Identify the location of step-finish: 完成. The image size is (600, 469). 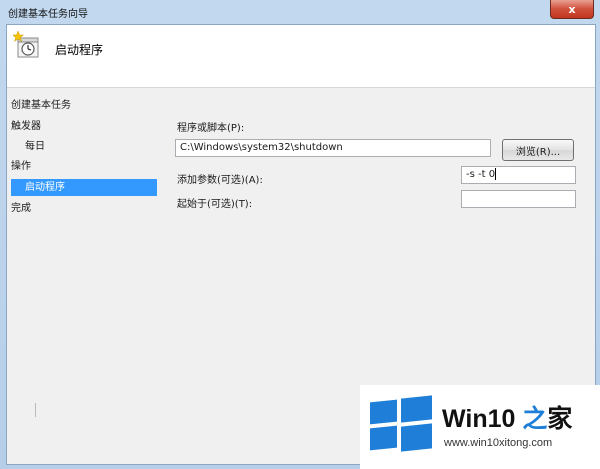
(21, 208).